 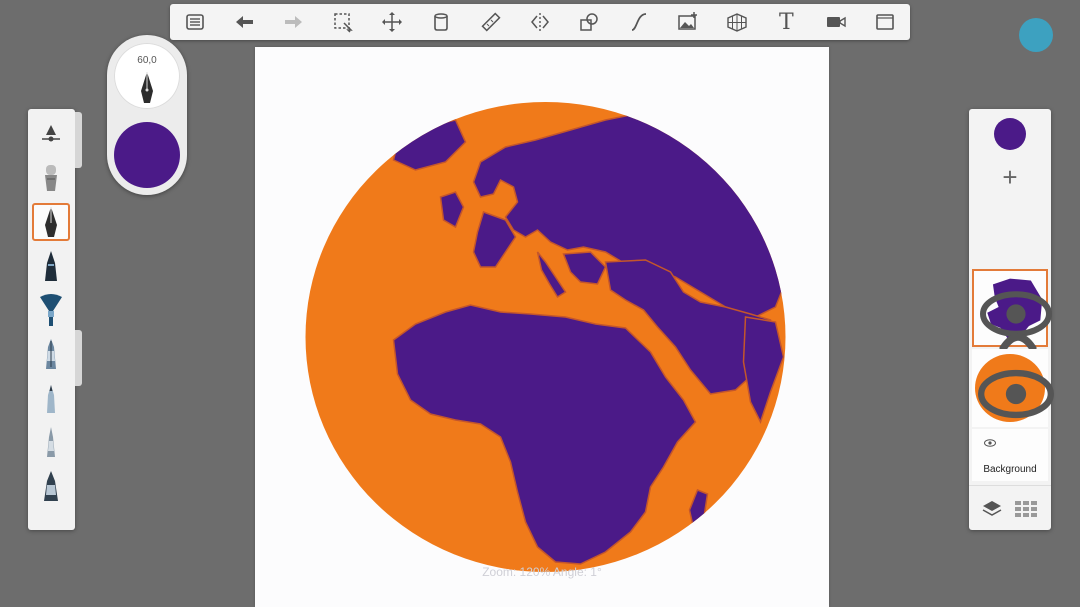 I want to click on palette-scroll-handle-top, so click(x=78, y=140).